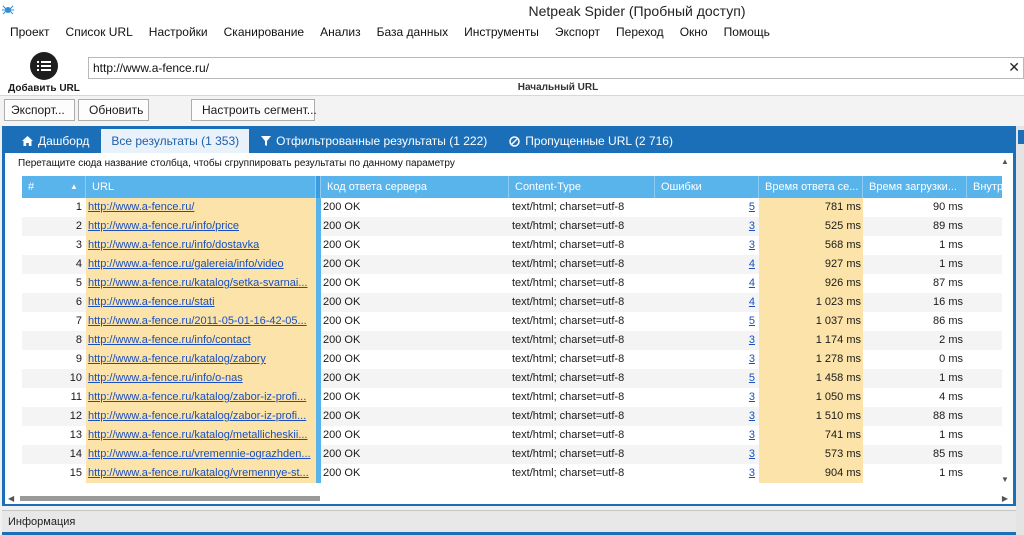 This screenshot has width=1024, height=535. Describe the element at coordinates (811, 321) in the screenshot. I see `response-time-cell: 1 037 ms` at that location.